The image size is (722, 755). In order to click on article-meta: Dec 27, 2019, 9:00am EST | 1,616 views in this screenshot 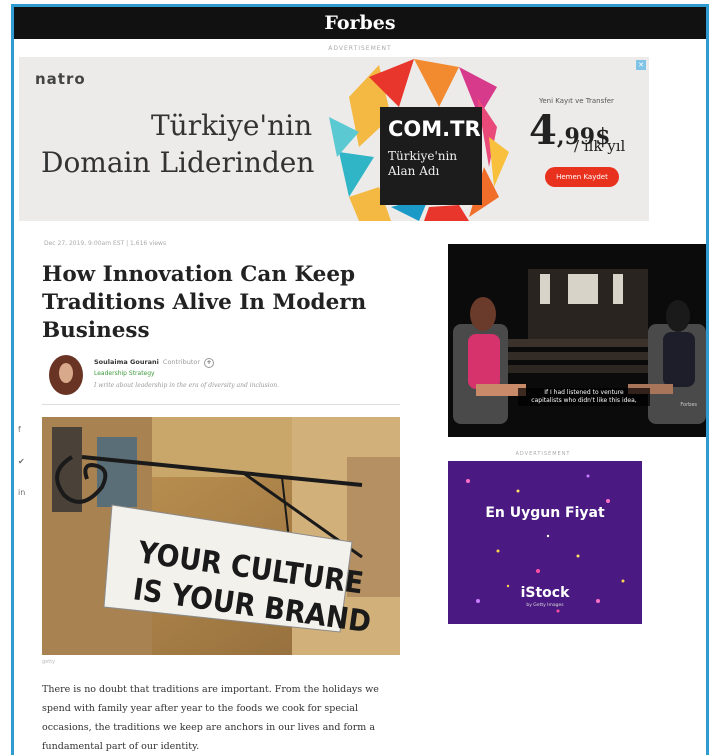, I will do `click(105, 243)`.